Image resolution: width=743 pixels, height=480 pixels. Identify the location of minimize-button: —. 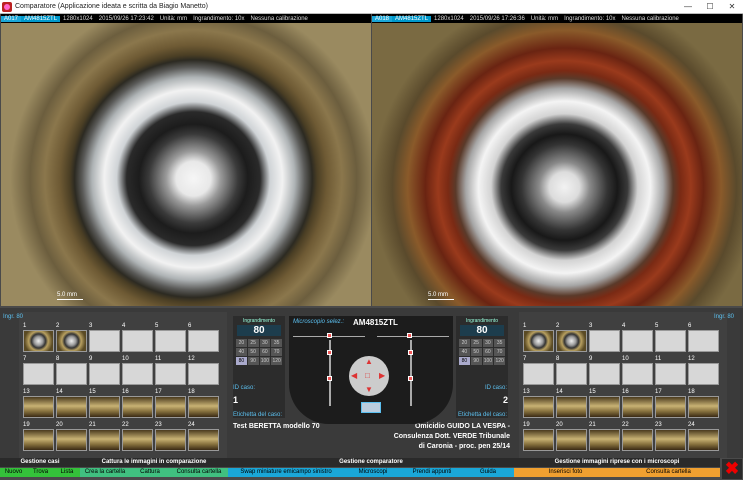
(688, 6).